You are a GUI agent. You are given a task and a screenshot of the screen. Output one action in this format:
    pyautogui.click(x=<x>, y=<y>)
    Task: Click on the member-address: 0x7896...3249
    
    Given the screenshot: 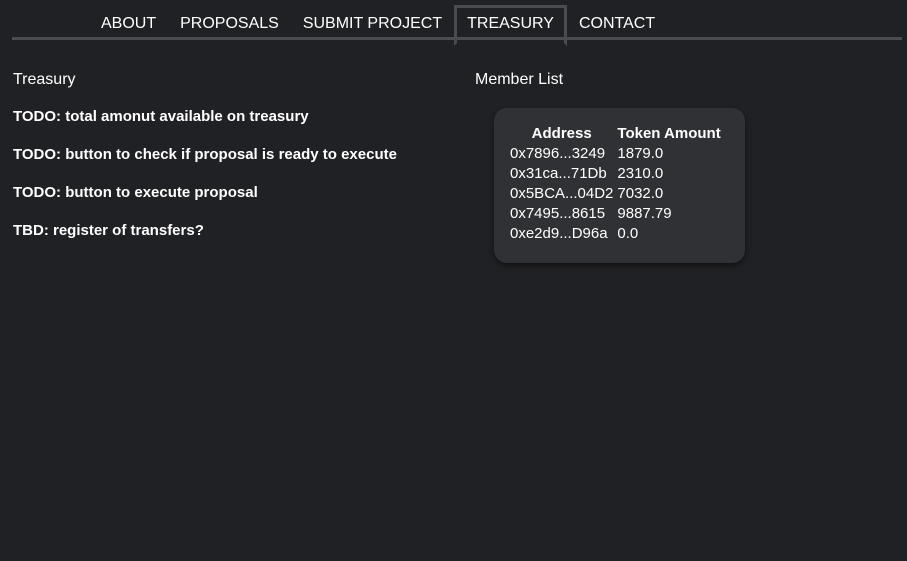 What is the action you would take?
    pyautogui.click(x=558, y=153)
    